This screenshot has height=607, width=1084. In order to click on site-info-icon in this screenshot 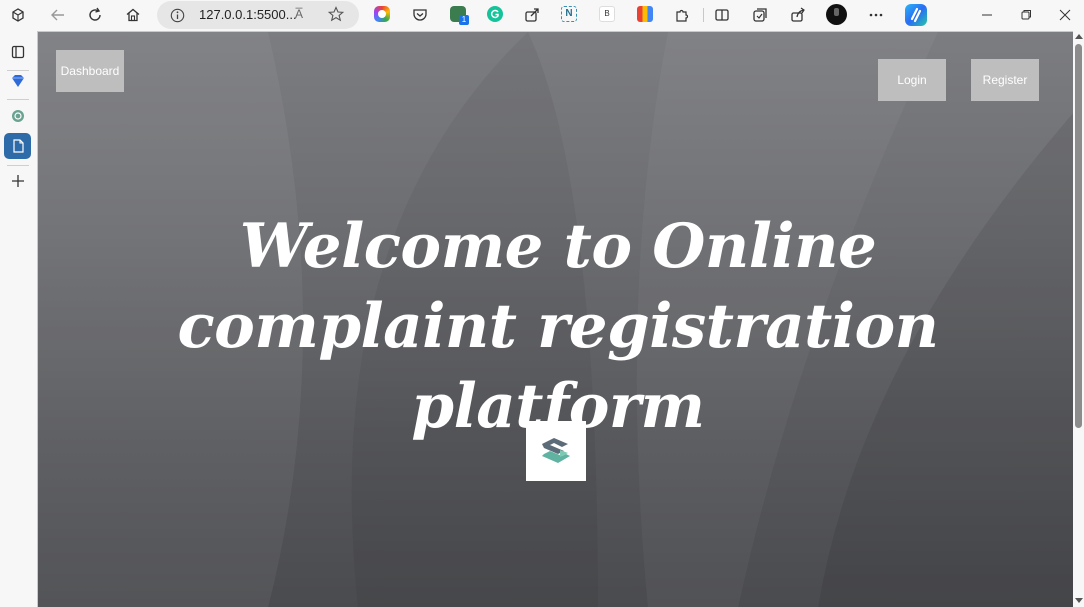, I will do `click(177, 17)`.